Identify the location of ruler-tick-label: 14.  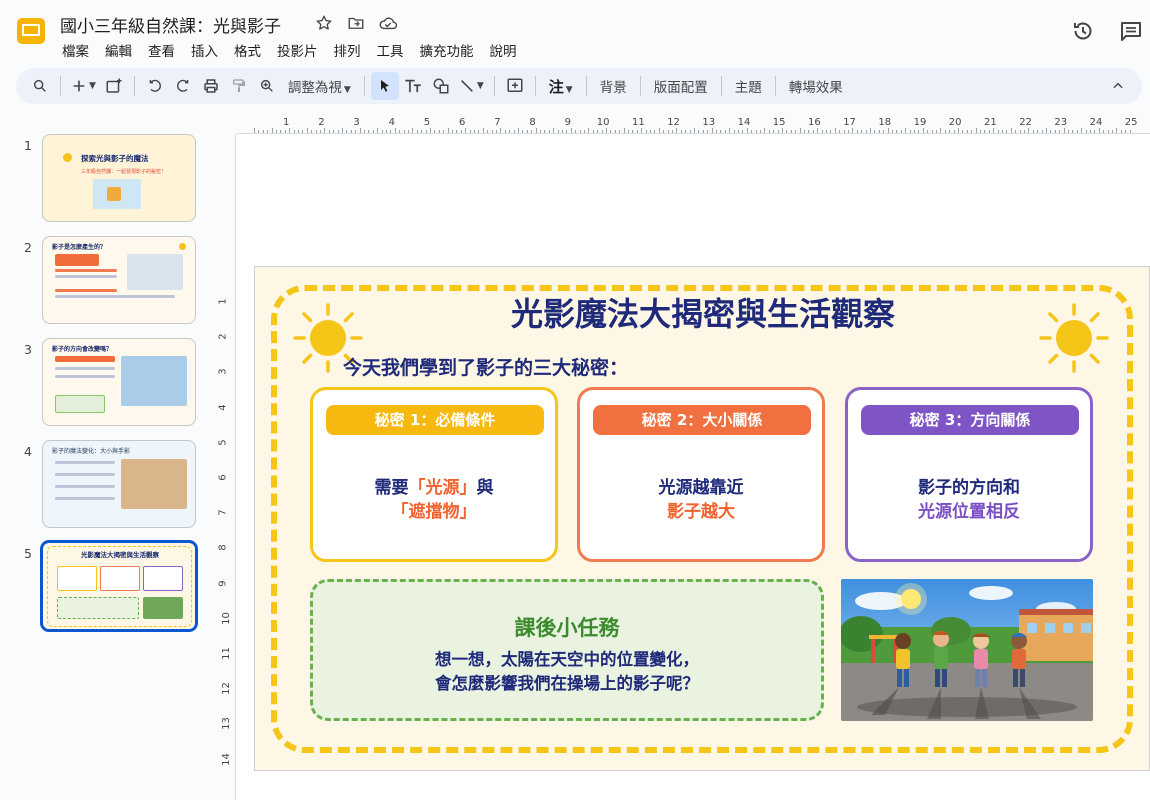
(226, 759).